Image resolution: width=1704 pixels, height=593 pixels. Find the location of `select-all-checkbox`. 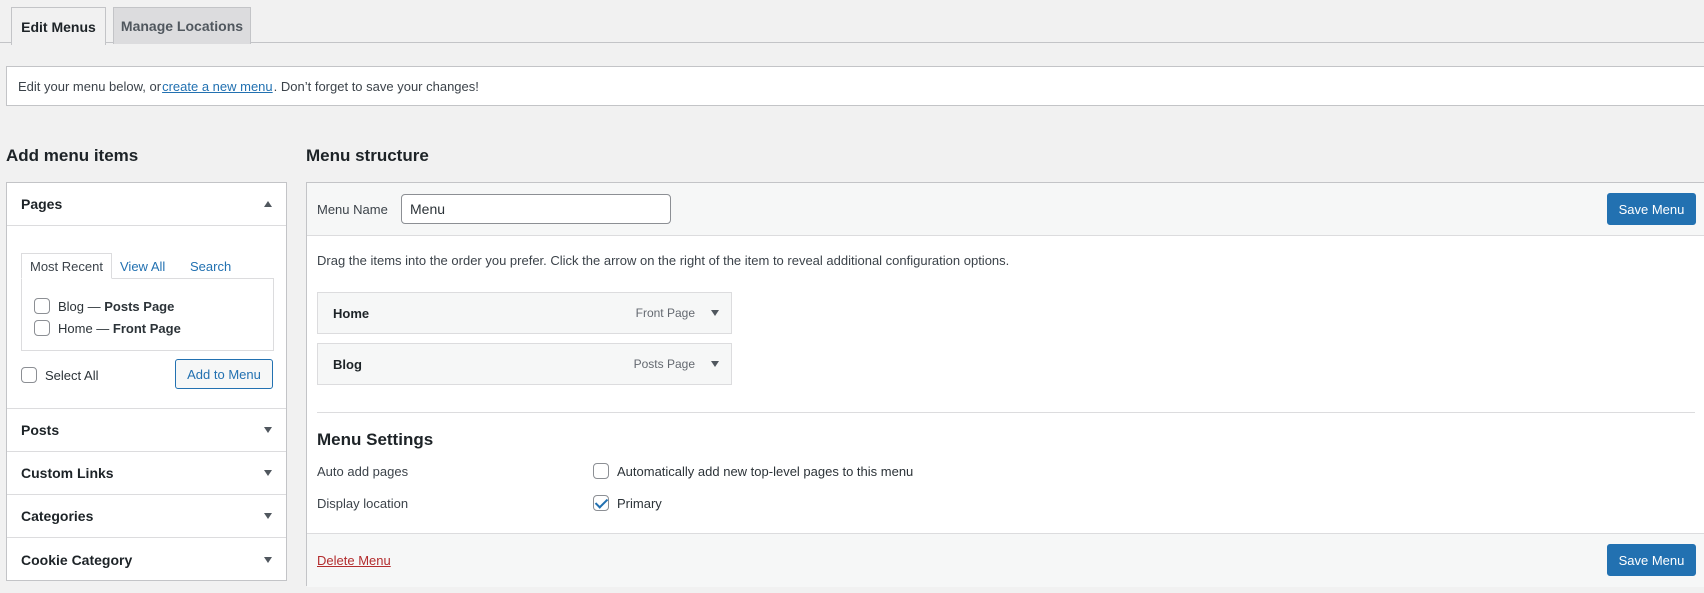

select-all-checkbox is located at coordinates (29, 375).